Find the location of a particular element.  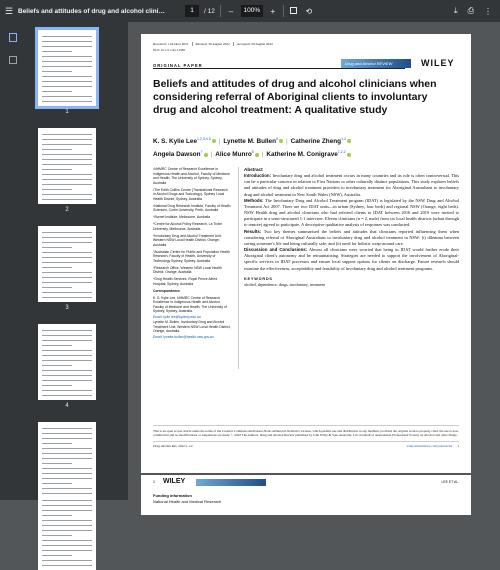

thumbnail-label: 3 is located at coordinates (67, 308).